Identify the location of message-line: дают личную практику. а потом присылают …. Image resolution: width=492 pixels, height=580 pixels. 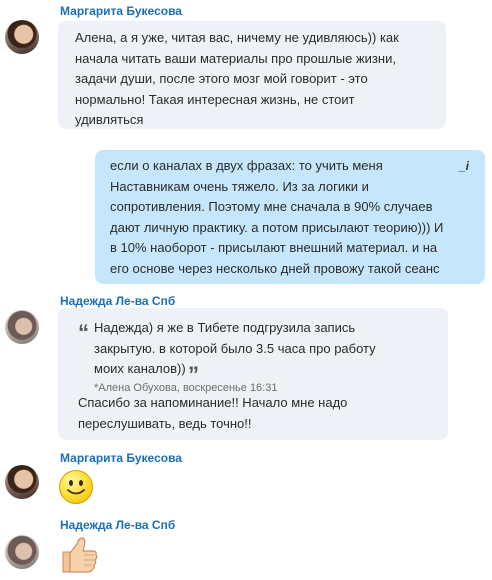
(277, 227).